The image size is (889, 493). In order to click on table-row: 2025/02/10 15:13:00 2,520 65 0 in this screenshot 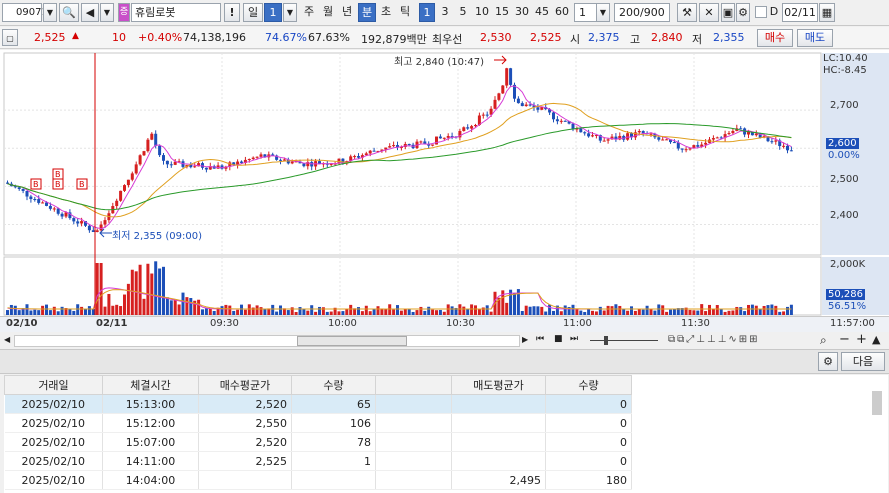, I will do `click(318, 404)`.